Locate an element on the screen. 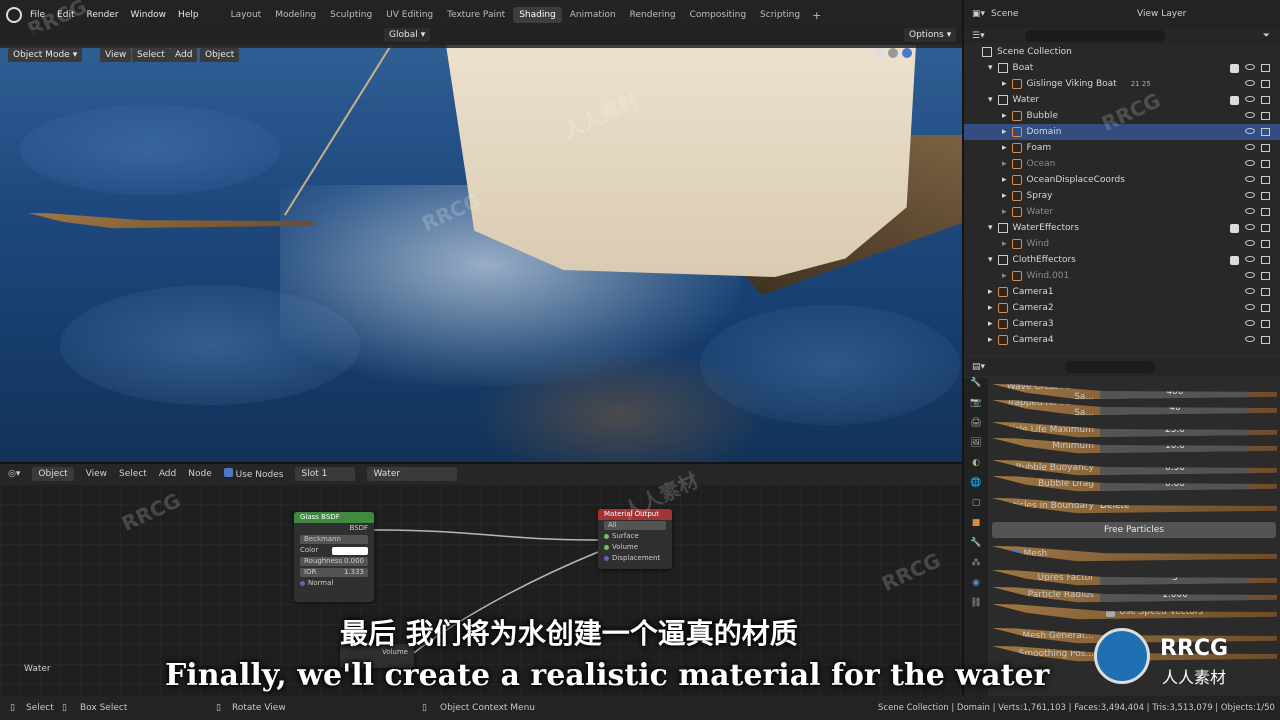 This screenshot has width=1280, height=720. node-menu: Node is located at coordinates (200, 474).